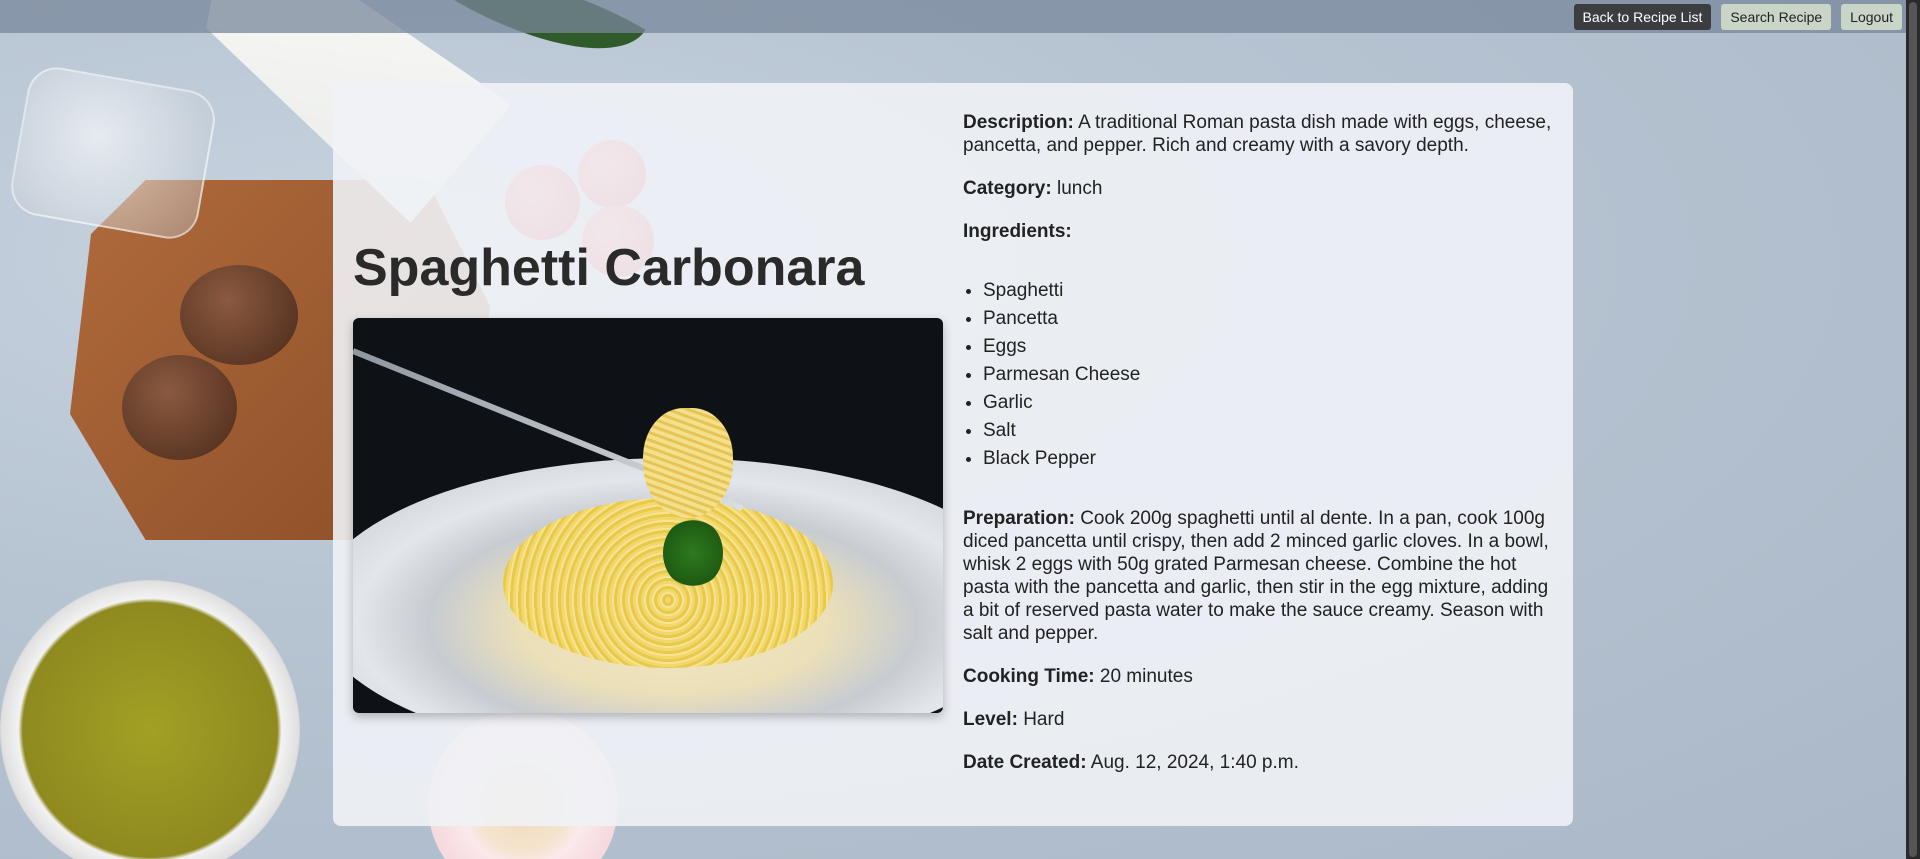  What do you see at coordinates (1269, 431) in the screenshot?
I see `list-item: Salt` at bounding box center [1269, 431].